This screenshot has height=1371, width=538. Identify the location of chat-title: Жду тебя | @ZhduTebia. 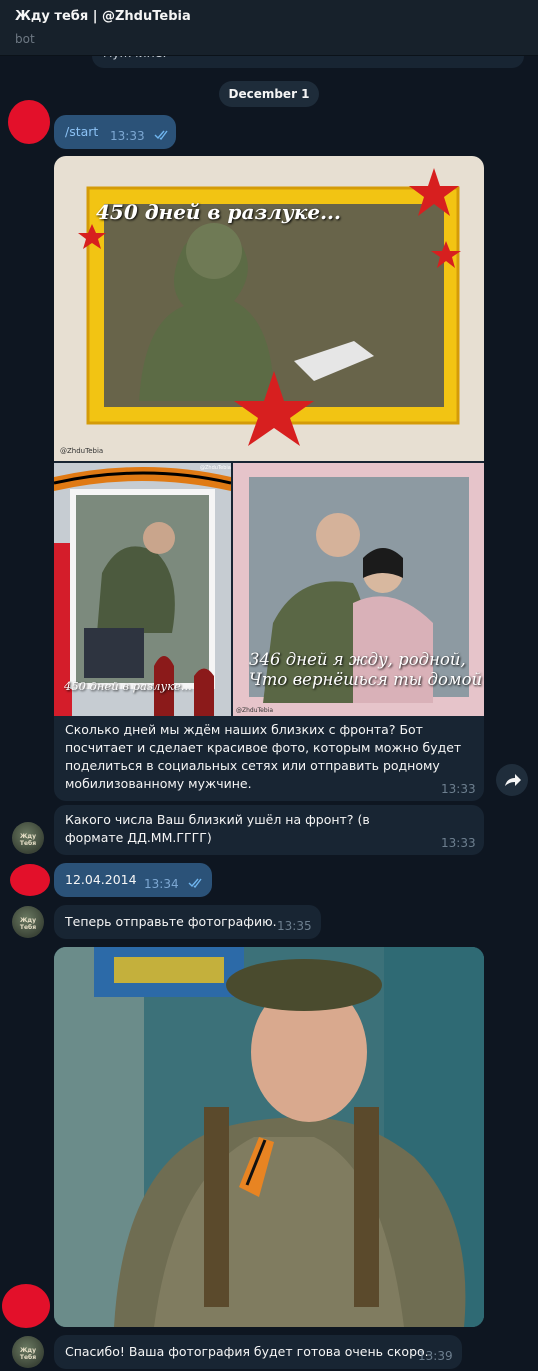
(103, 16).